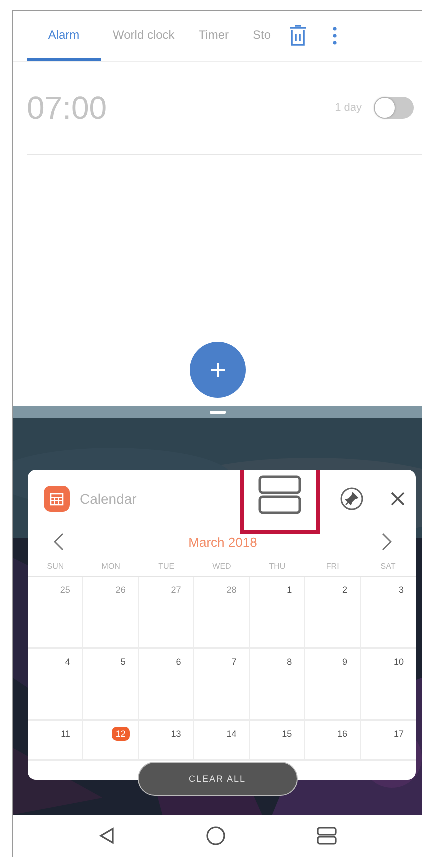 Image resolution: width=422 pixels, height=857 pixels. Describe the element at coordinates (232, 734) in the screenshot. I see `day-number: 14` at that location.